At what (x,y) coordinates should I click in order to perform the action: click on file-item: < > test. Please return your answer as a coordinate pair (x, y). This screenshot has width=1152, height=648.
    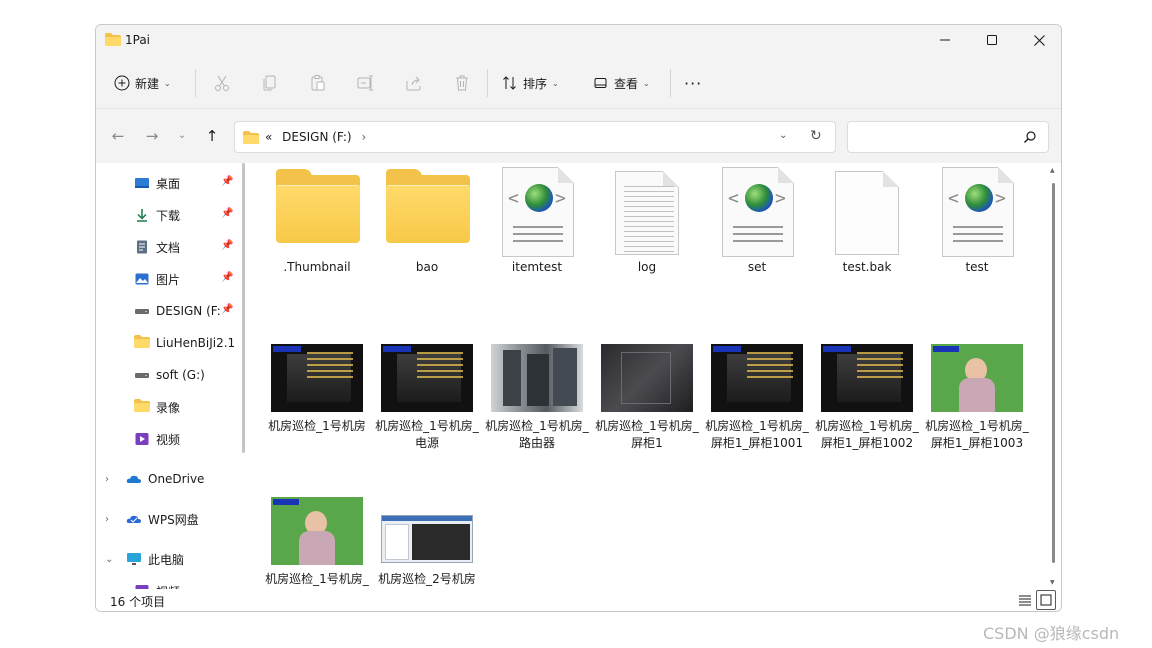
    Looking at the image, I should click on (977, 228).